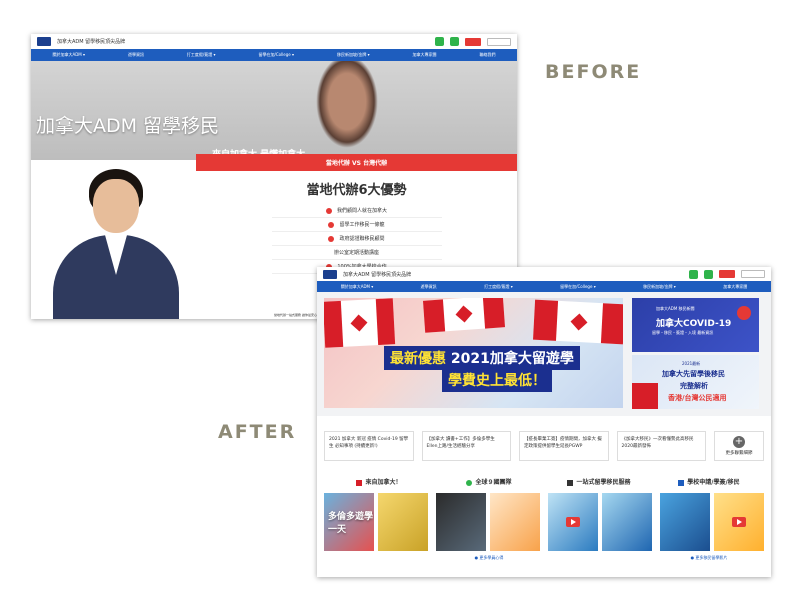 The width and height of the screenshot is (800, 600). I want to click on plus-icon: +, so click(739, 442).